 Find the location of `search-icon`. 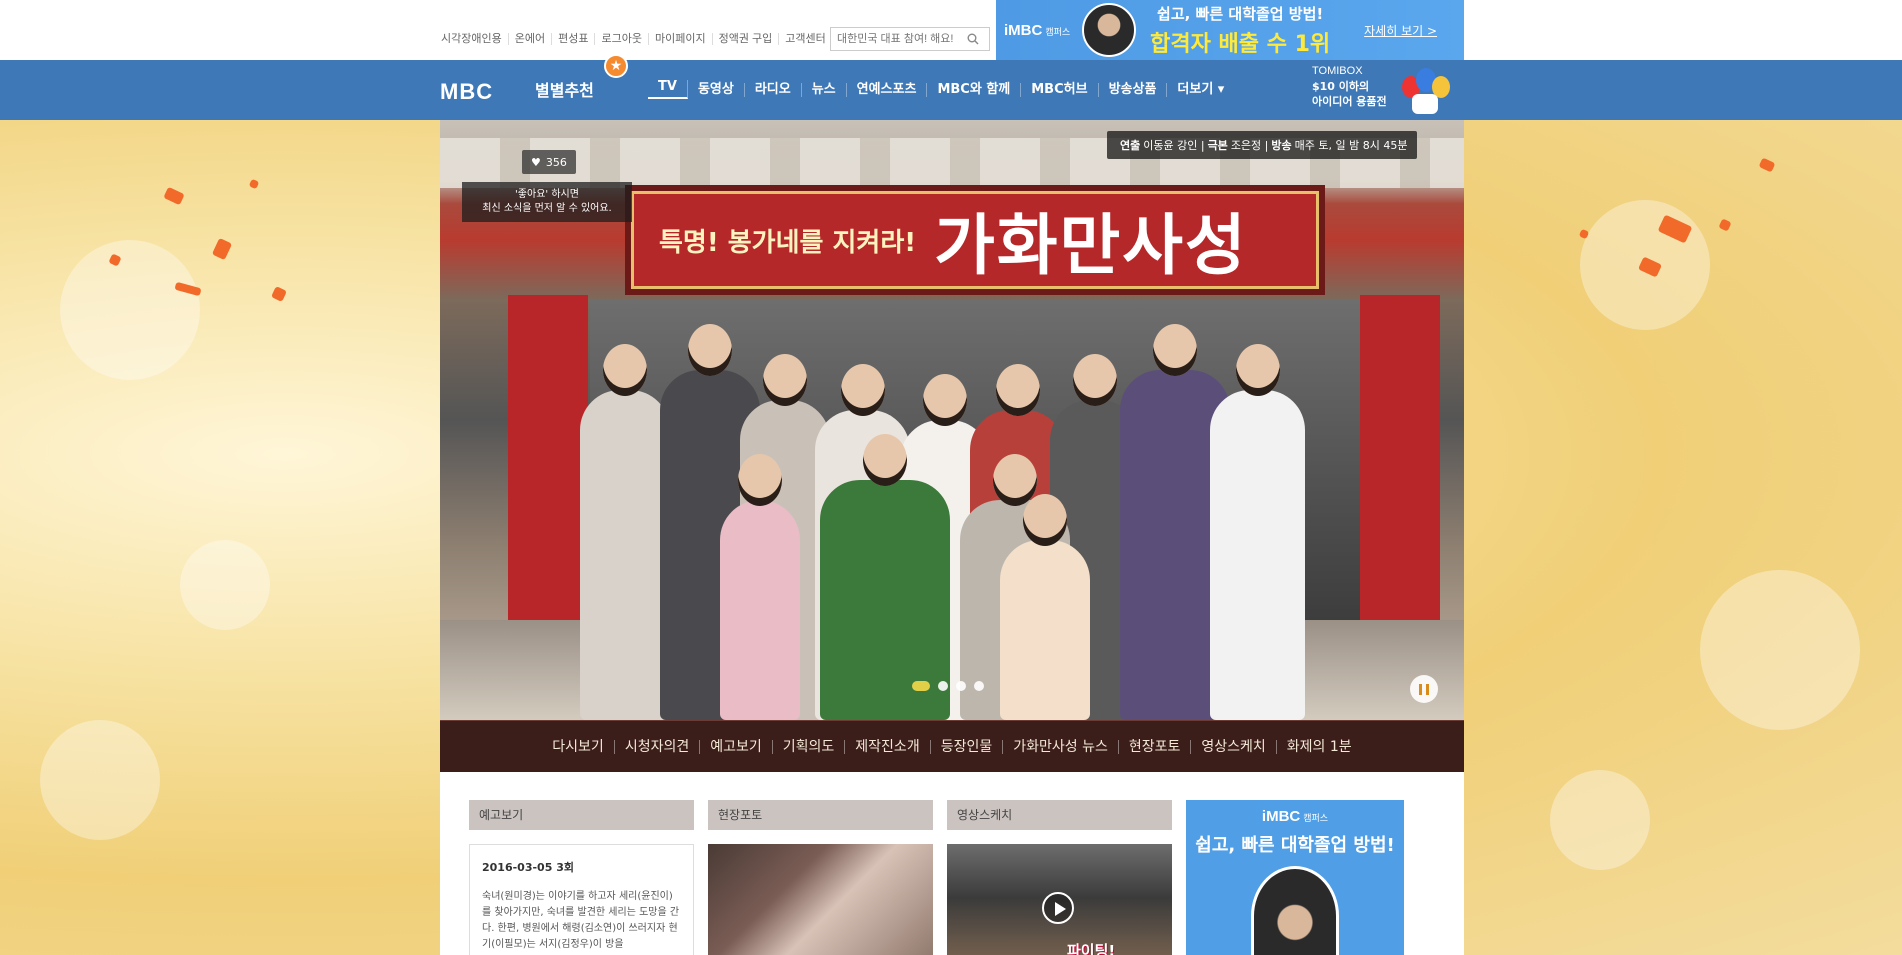

search-icon is located at coordinates (973, 39).